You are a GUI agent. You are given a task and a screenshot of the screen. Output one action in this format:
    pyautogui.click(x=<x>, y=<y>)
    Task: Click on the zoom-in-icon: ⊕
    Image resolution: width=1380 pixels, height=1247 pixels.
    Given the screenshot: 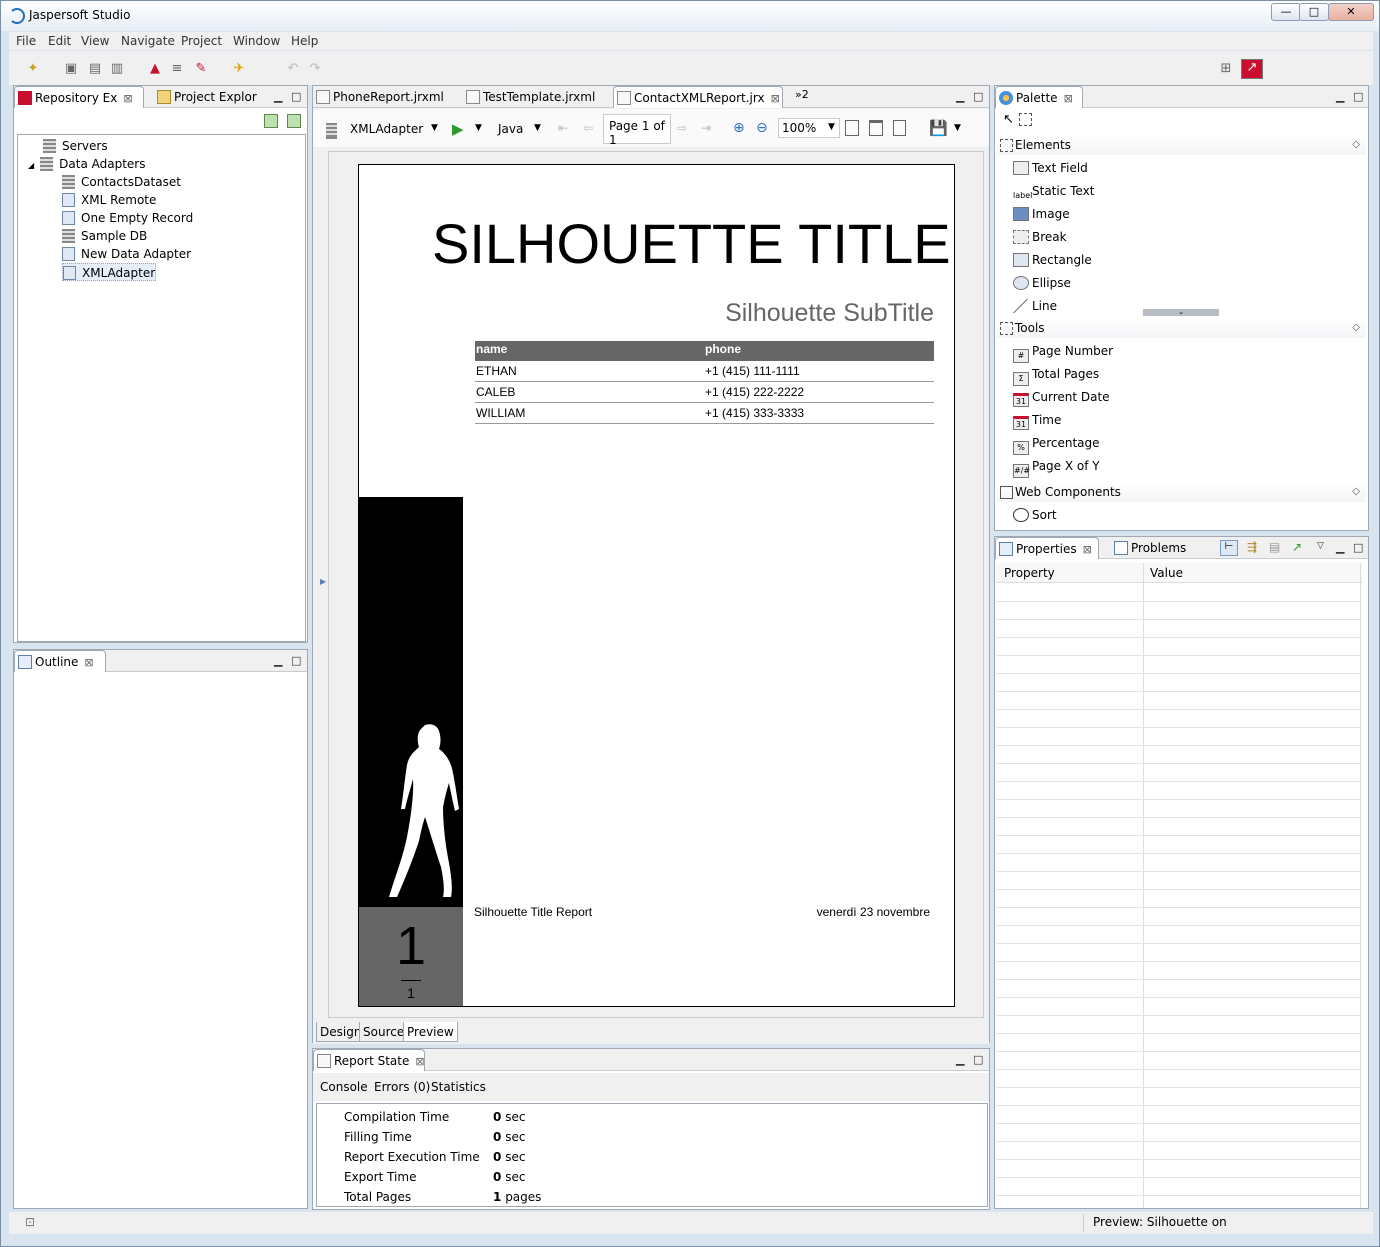 What is the action you would take?
    pyautogui.click(x=739, y=128)
    